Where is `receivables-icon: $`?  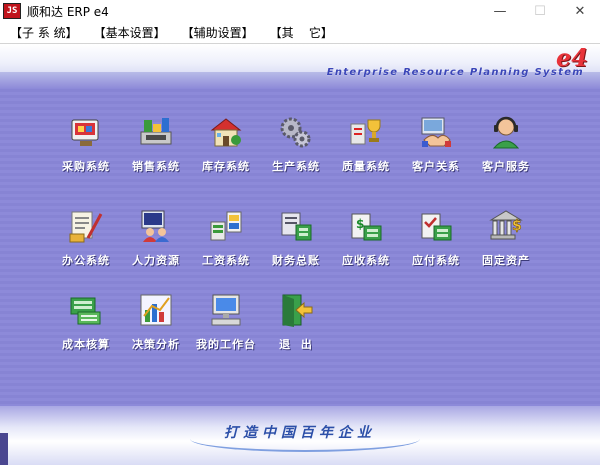 receivables-icon: $ is located at coordinates (366, 227).